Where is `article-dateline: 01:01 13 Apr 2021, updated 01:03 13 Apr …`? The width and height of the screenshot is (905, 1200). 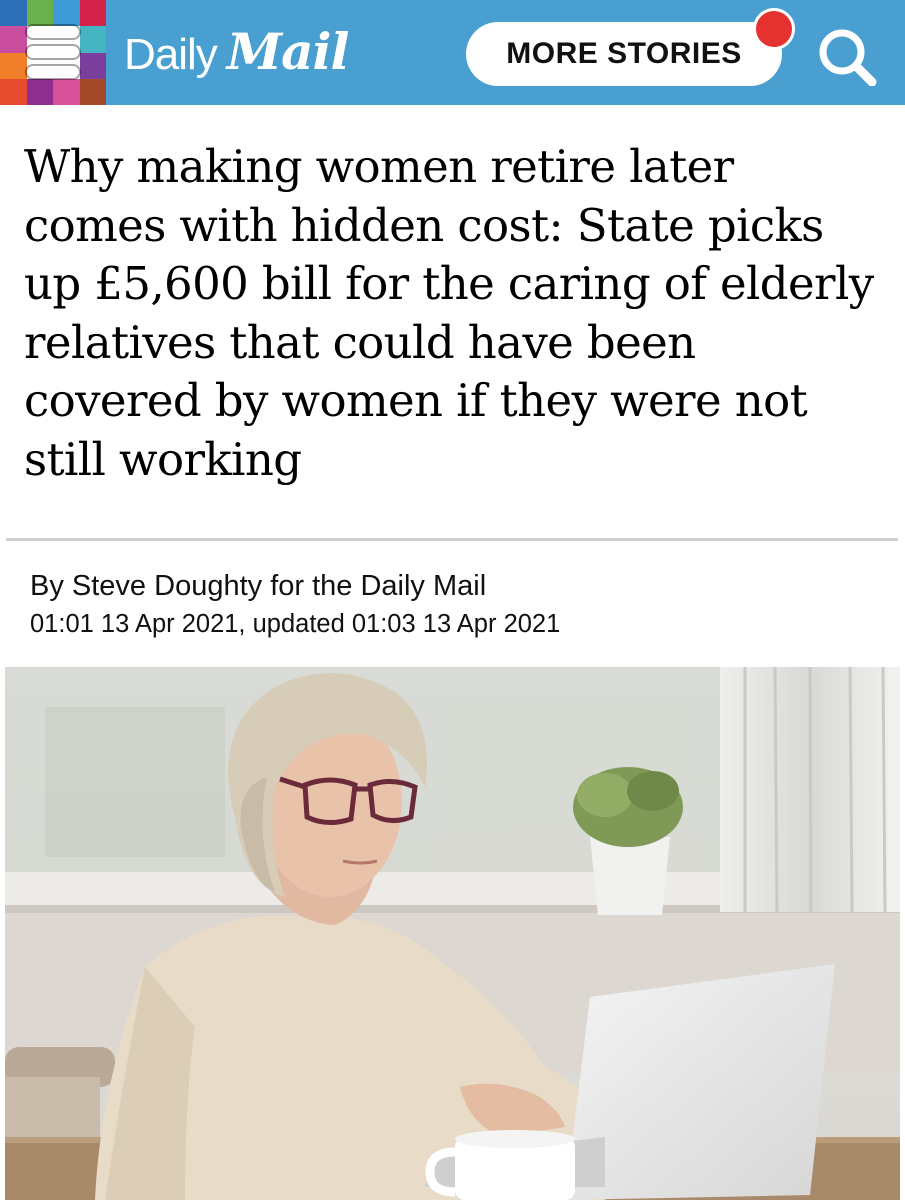 article-dateline: 01:01 13 Apr 2021, updated 01:03 13 Apr … is located at coordinates (295, 624).